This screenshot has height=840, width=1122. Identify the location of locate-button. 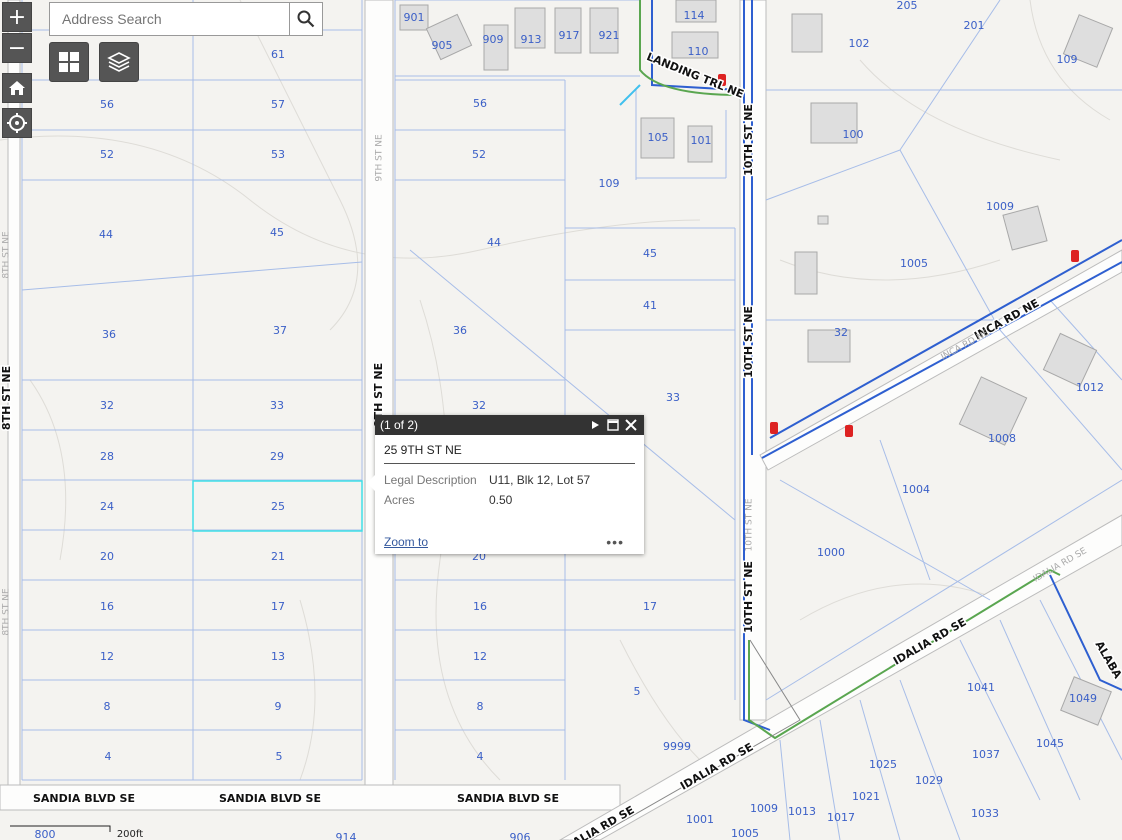
(17, 123).